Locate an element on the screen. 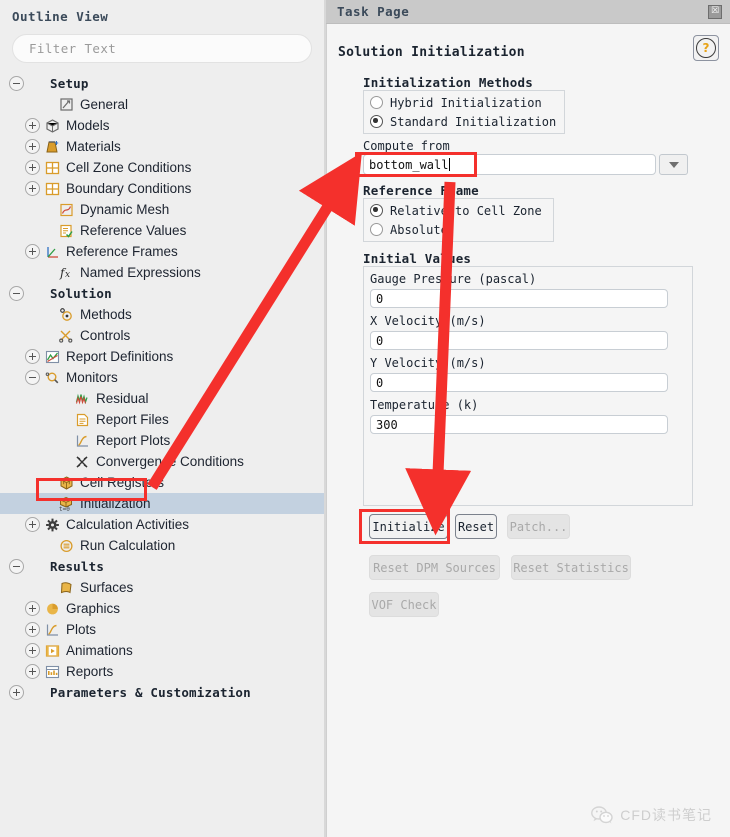 This screenshot has height=837, width=730. reference-frame-group: Relative to Cell Zone Absolute is located at coordinates (458, 220).